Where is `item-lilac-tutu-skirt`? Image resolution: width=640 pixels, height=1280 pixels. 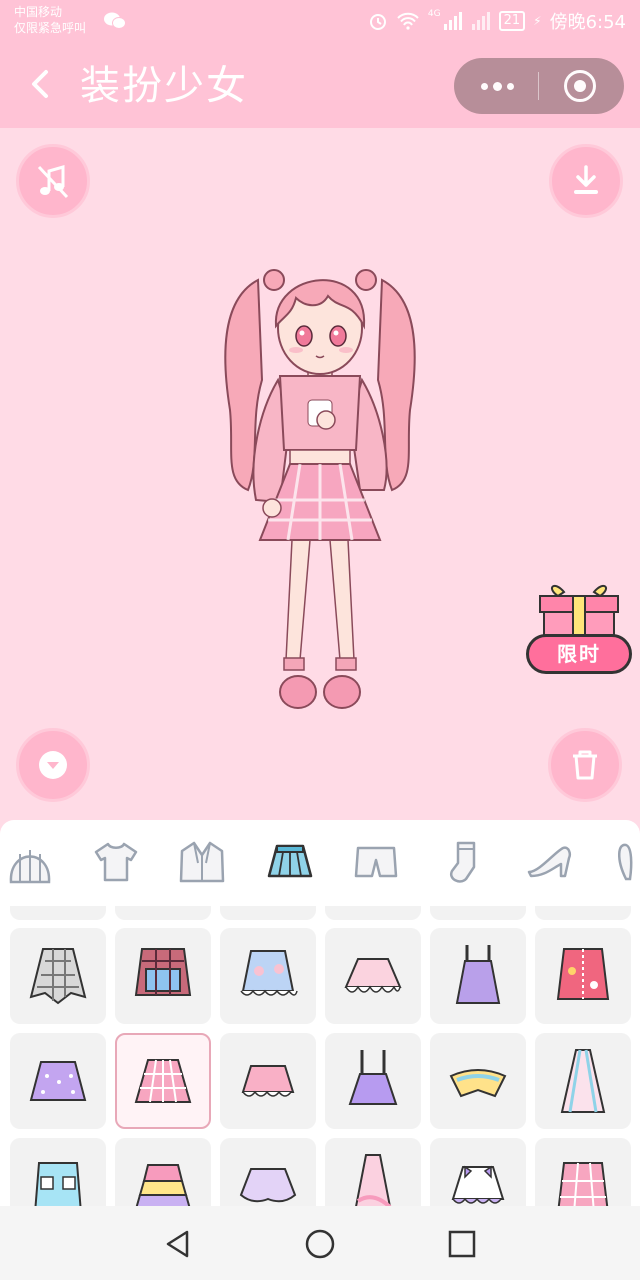 item-lilac-tutu-skirt is located at coordinates (268, 1174).